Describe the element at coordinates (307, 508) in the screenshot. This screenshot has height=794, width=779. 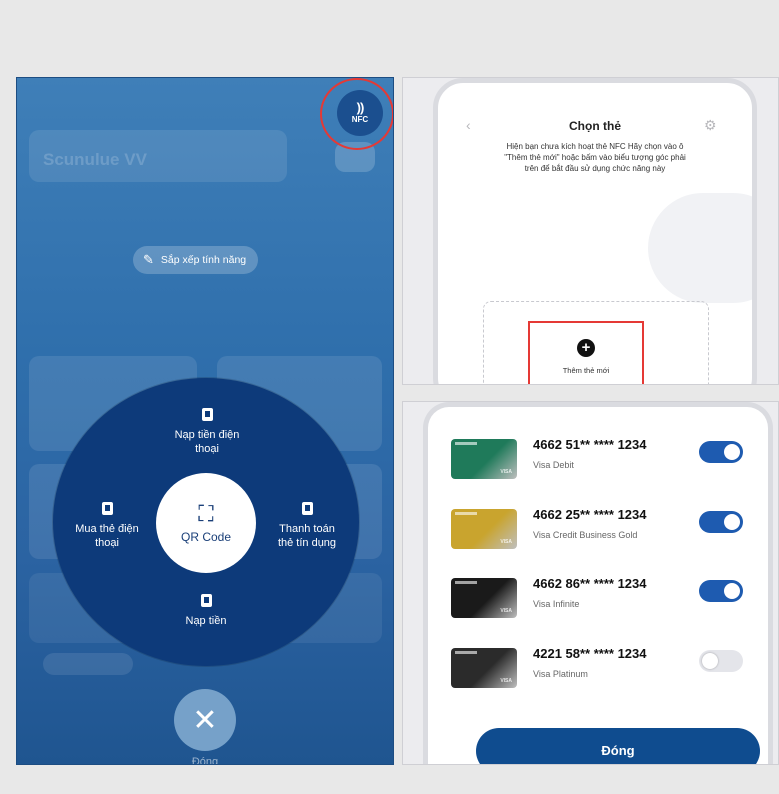
I see `tag-icon` at that location.